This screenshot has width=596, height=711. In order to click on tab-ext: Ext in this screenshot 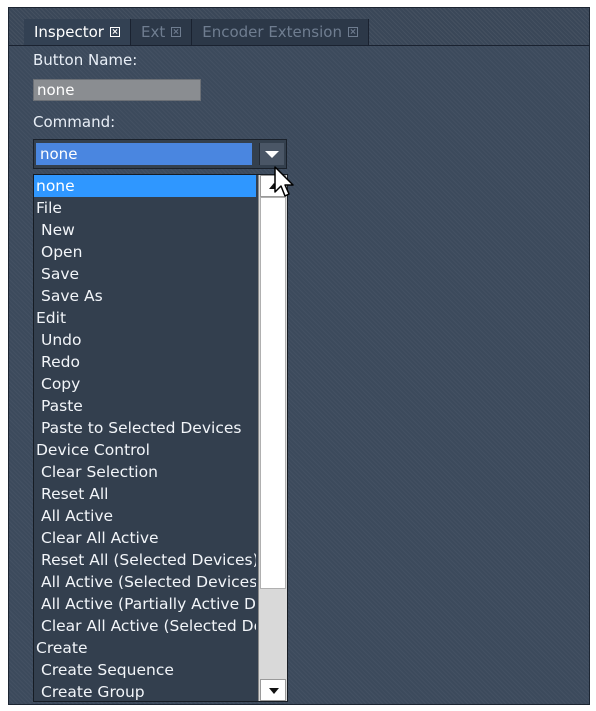, I will do `click(161, 32)`.